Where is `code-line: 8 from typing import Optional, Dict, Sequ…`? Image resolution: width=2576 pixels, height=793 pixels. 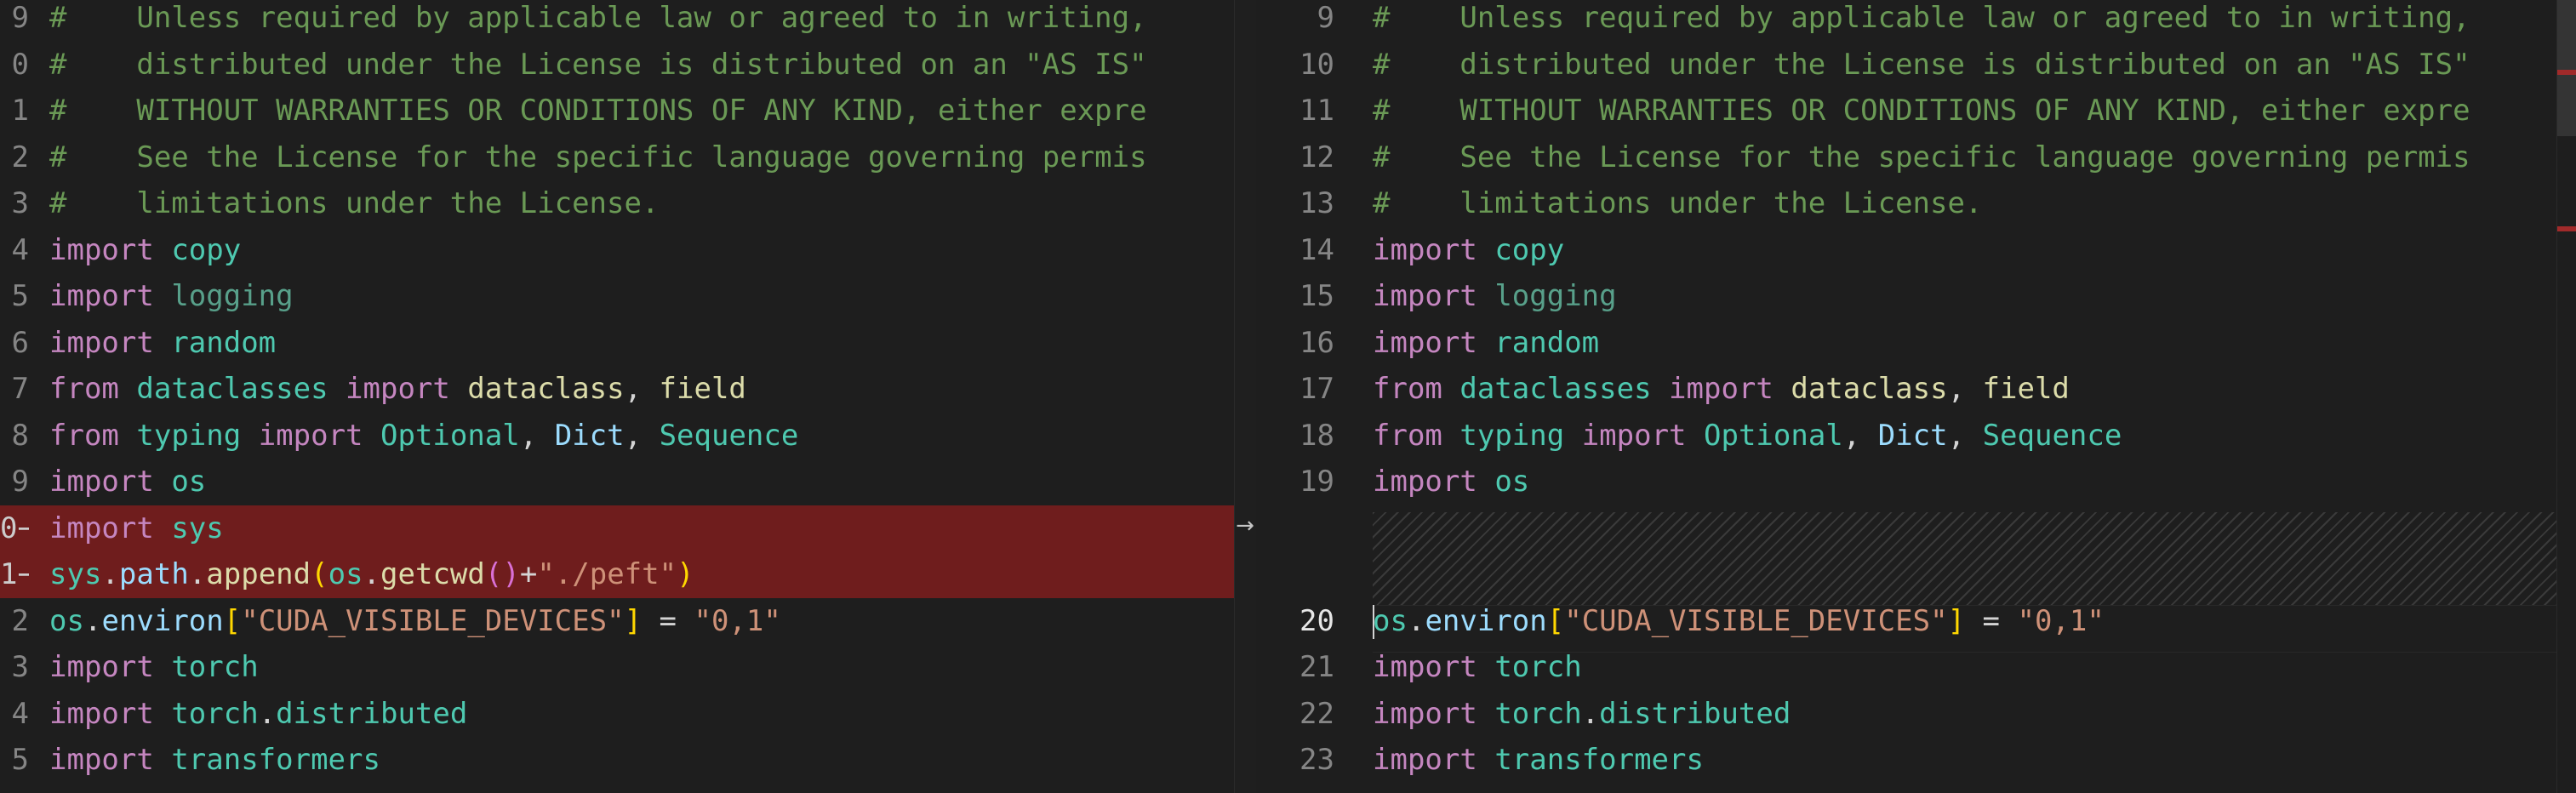 code-line: 8 from typing import Optional, Dict, Sequ… is located at coordinates (617, 436).